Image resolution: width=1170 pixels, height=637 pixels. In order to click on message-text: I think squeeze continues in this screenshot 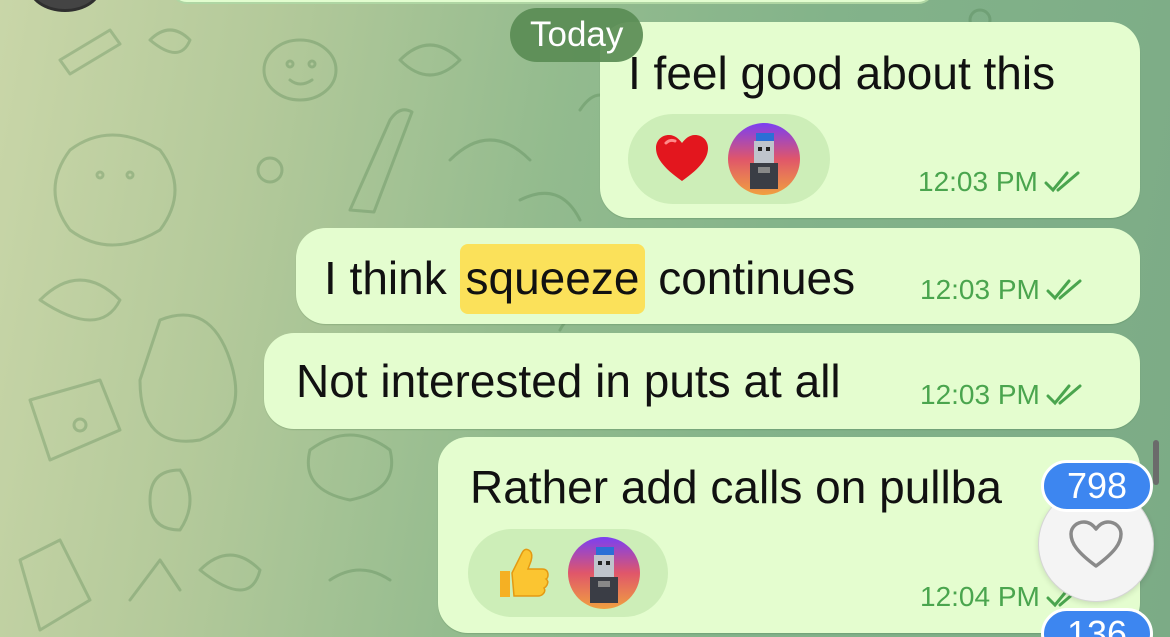, I will do `click(589, 279)`.